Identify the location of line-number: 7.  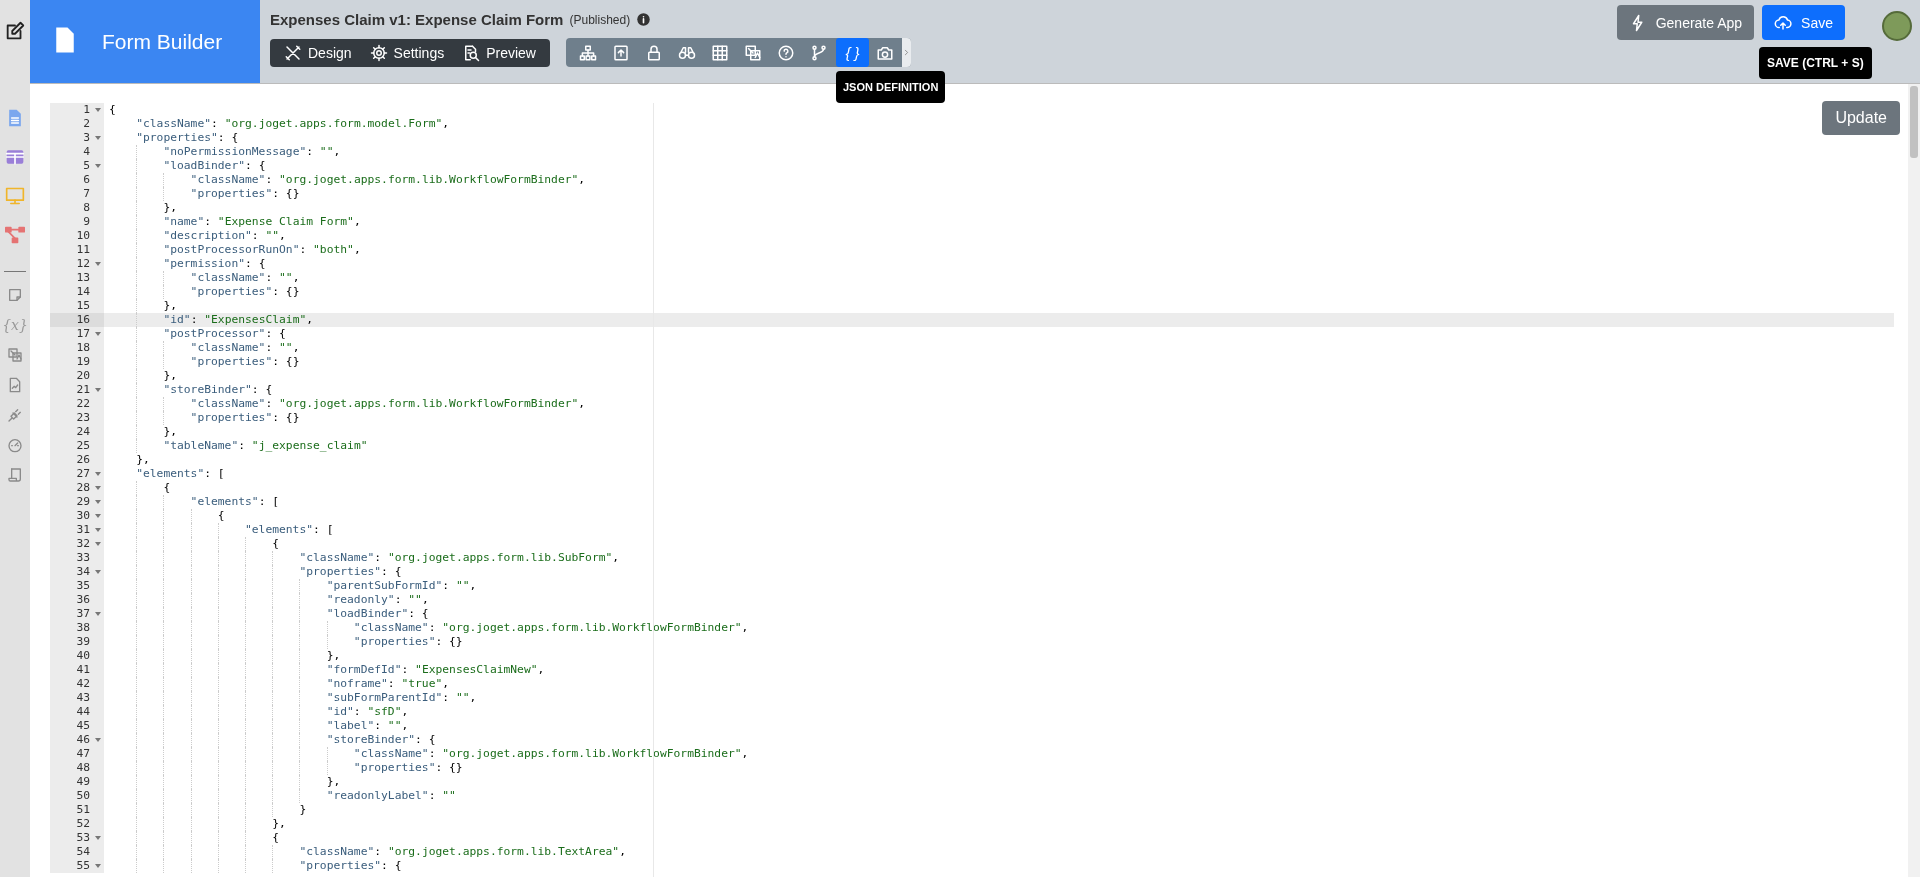
(86, 193).